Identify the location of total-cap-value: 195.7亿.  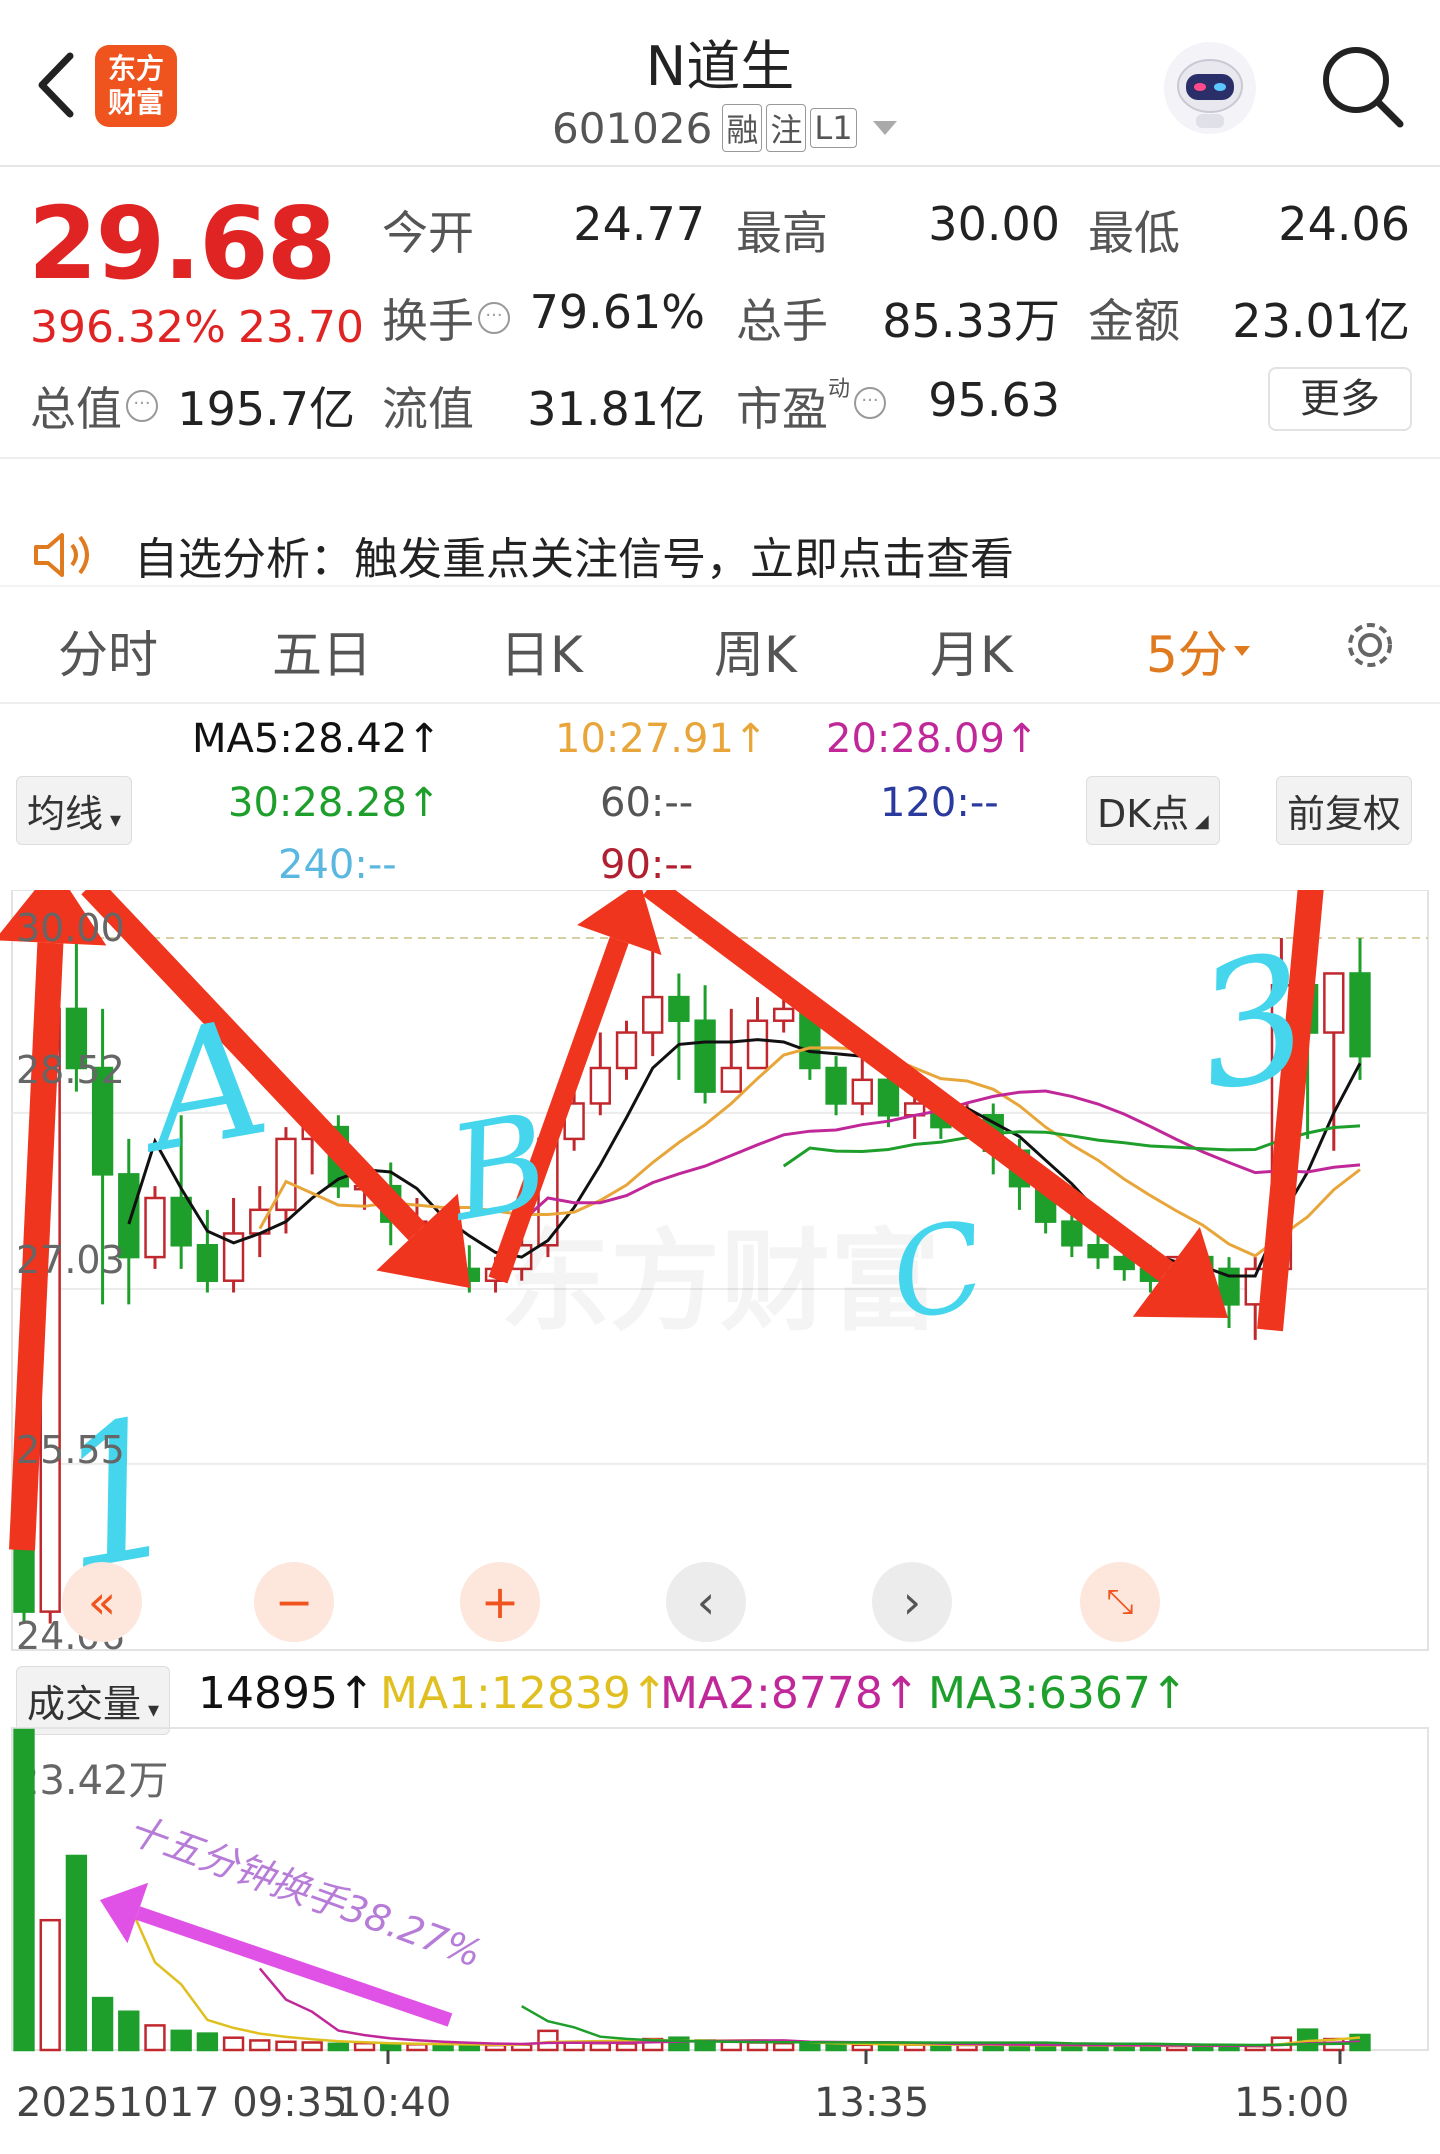
(266, 409).